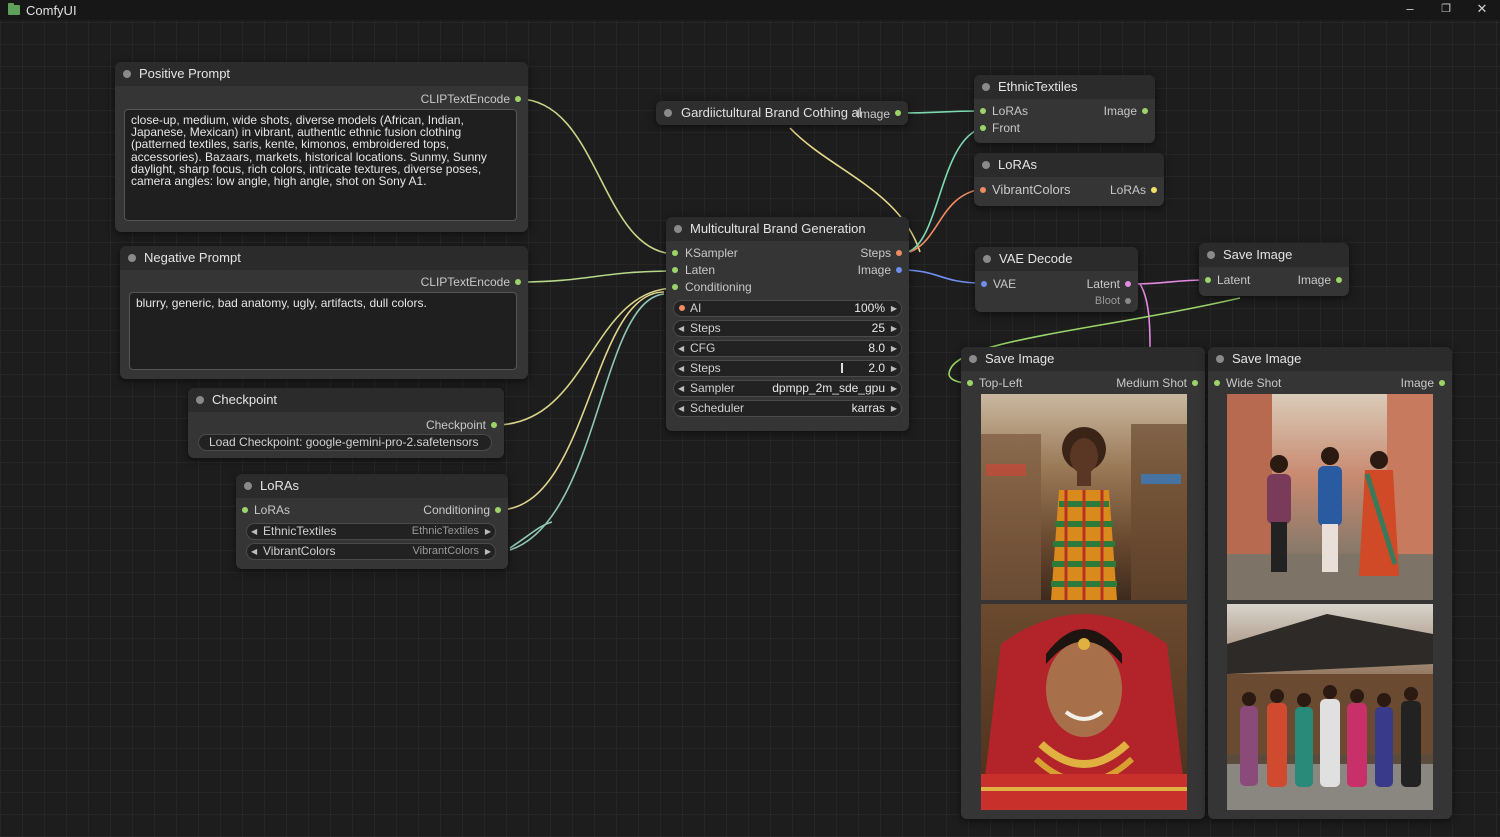  Describe the element at coordinates (1145, 316) in the screenshot. I see `wire-vae-to-save-left` at that location.